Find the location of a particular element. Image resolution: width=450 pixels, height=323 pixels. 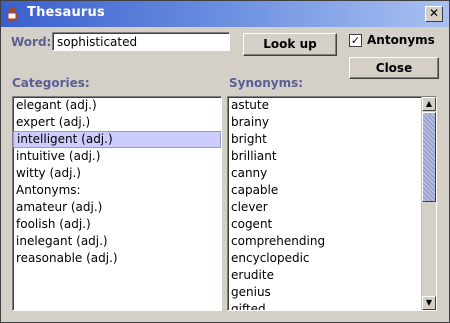

lookup-button: Look up is located at coordinates (290, 44).